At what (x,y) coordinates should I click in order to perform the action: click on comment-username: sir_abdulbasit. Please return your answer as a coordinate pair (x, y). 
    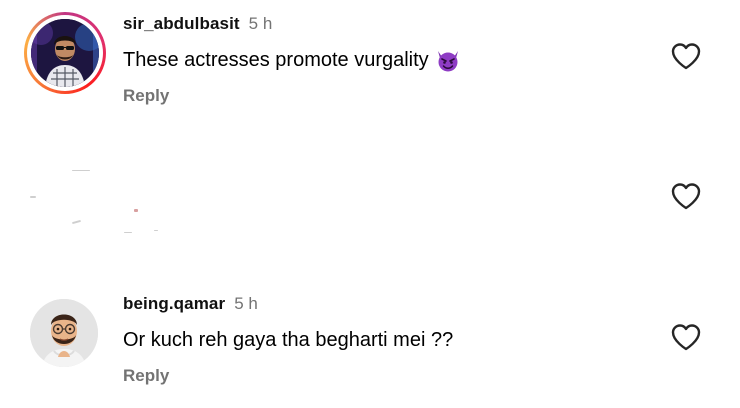
    Looking at the image, I should click on (181, 24).